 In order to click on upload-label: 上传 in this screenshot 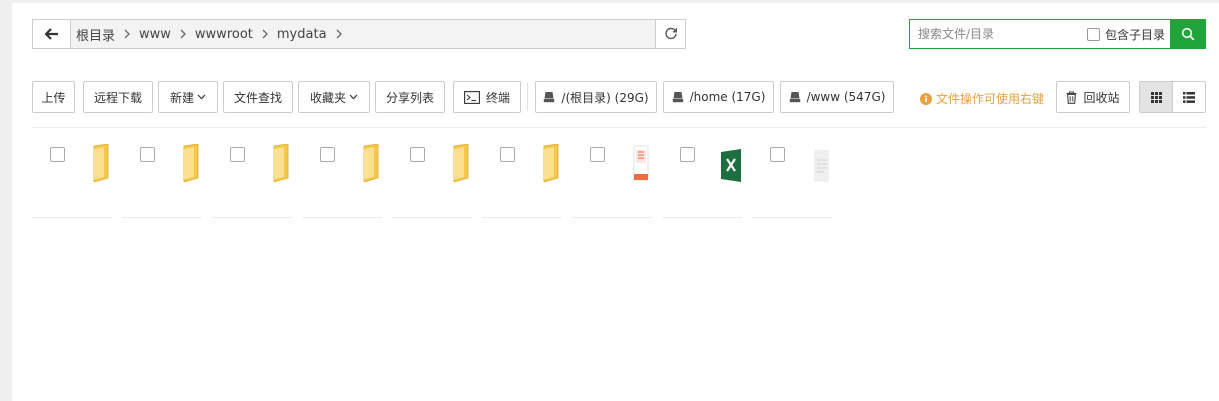, I will do `click(53, 97)`.